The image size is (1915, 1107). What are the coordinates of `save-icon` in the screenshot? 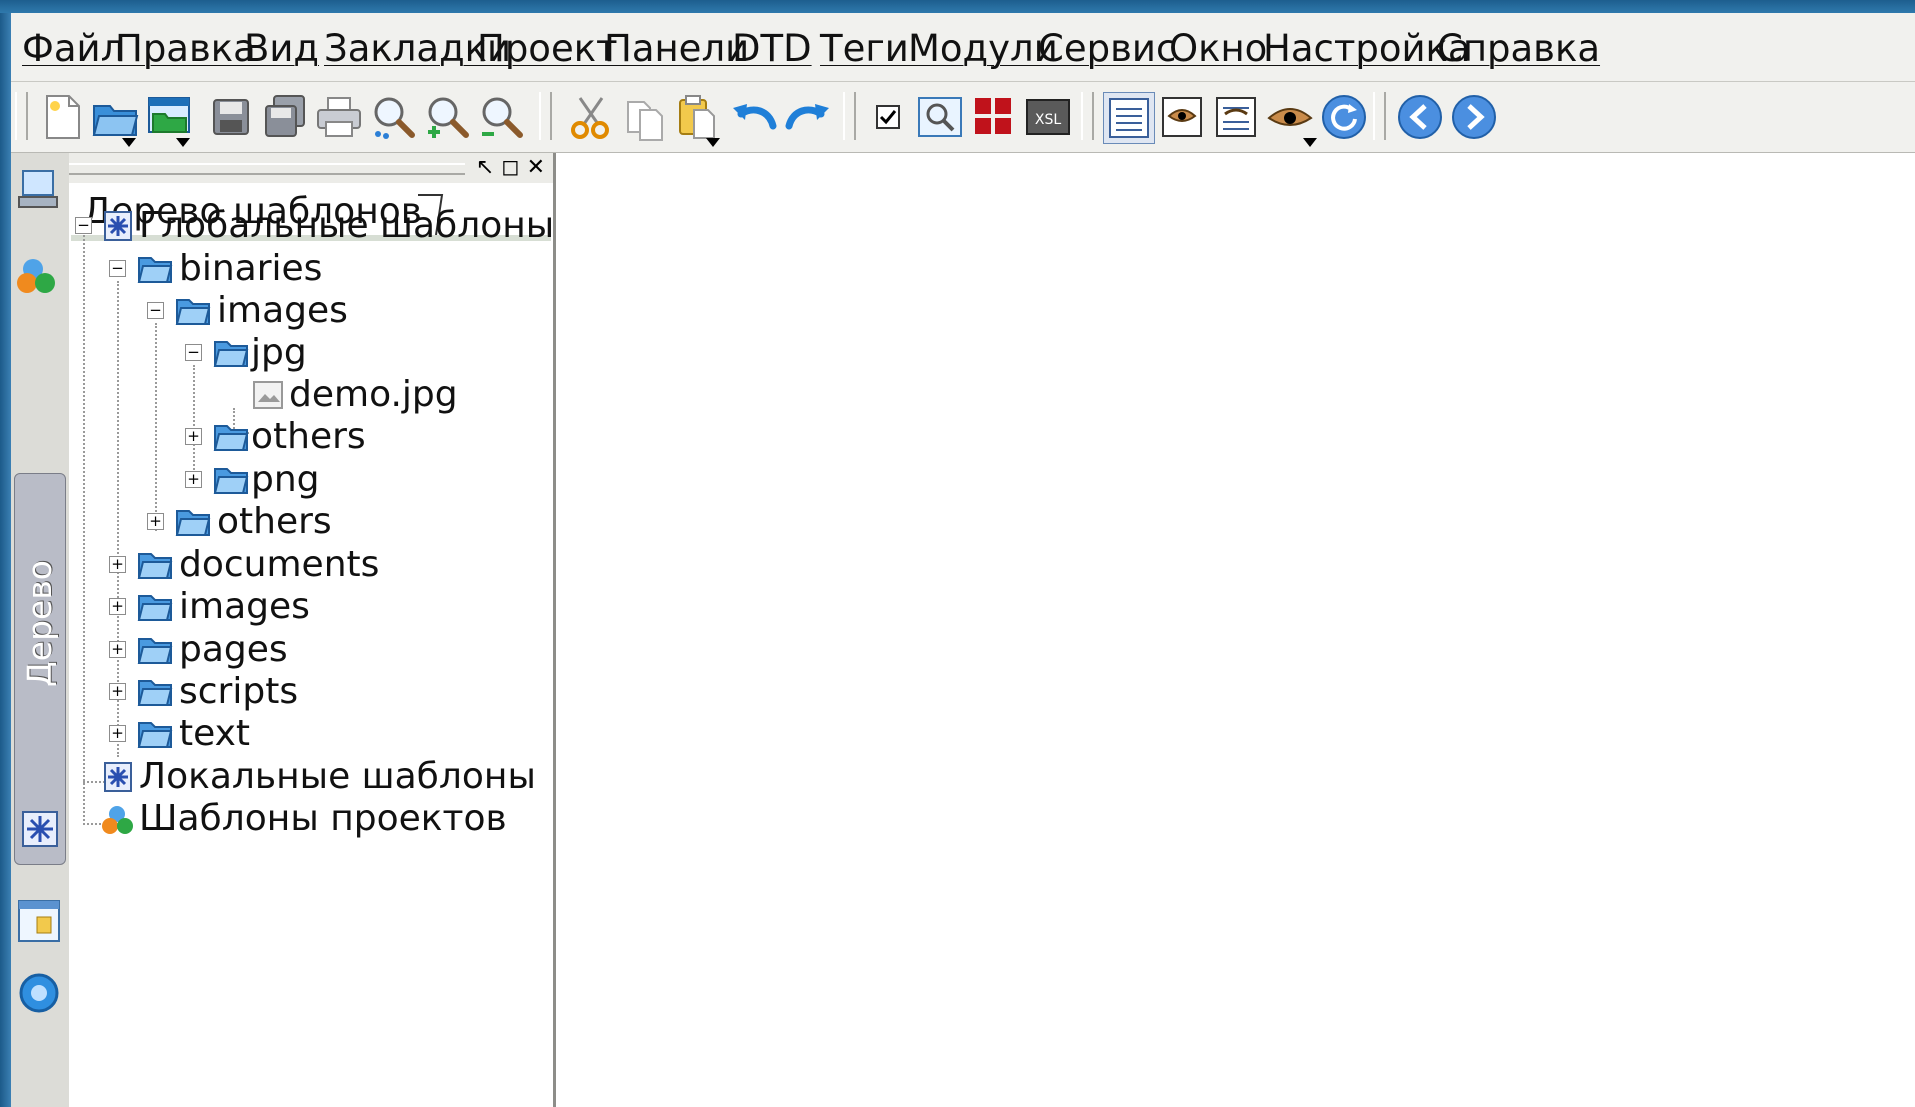 It's located at (231, 117).